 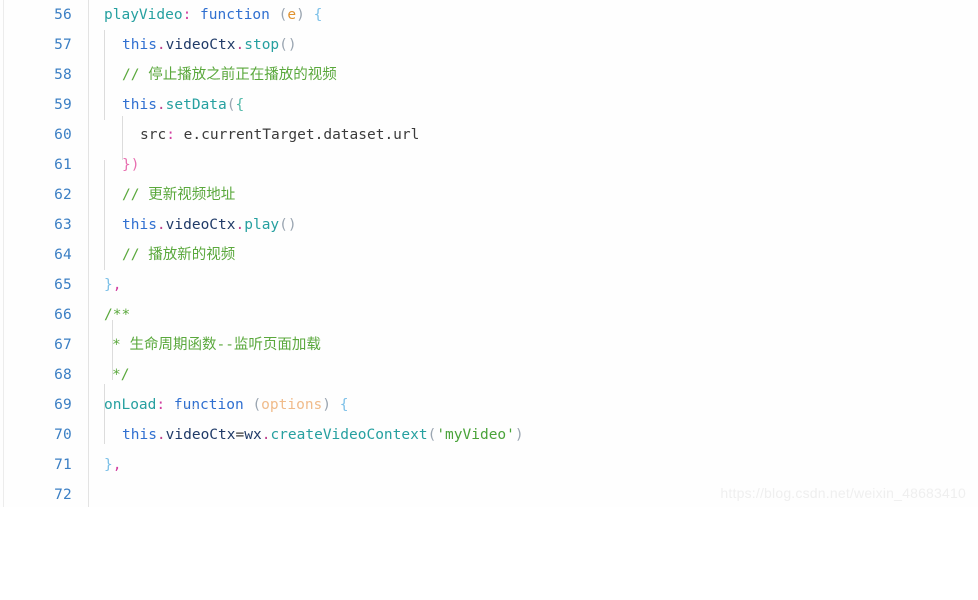 I want to click on token-method: setData, so click(x=196, y=105).